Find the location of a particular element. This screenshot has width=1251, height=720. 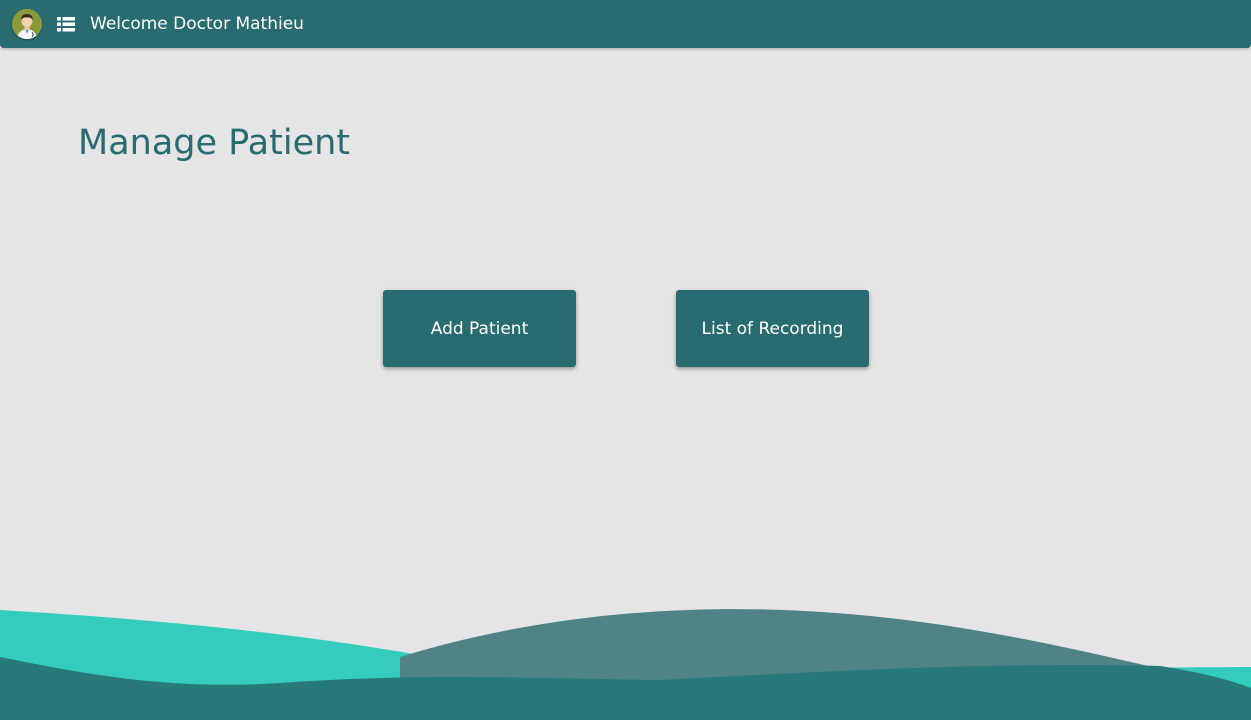

list-menu-icon is located at coordinates (66, 24).